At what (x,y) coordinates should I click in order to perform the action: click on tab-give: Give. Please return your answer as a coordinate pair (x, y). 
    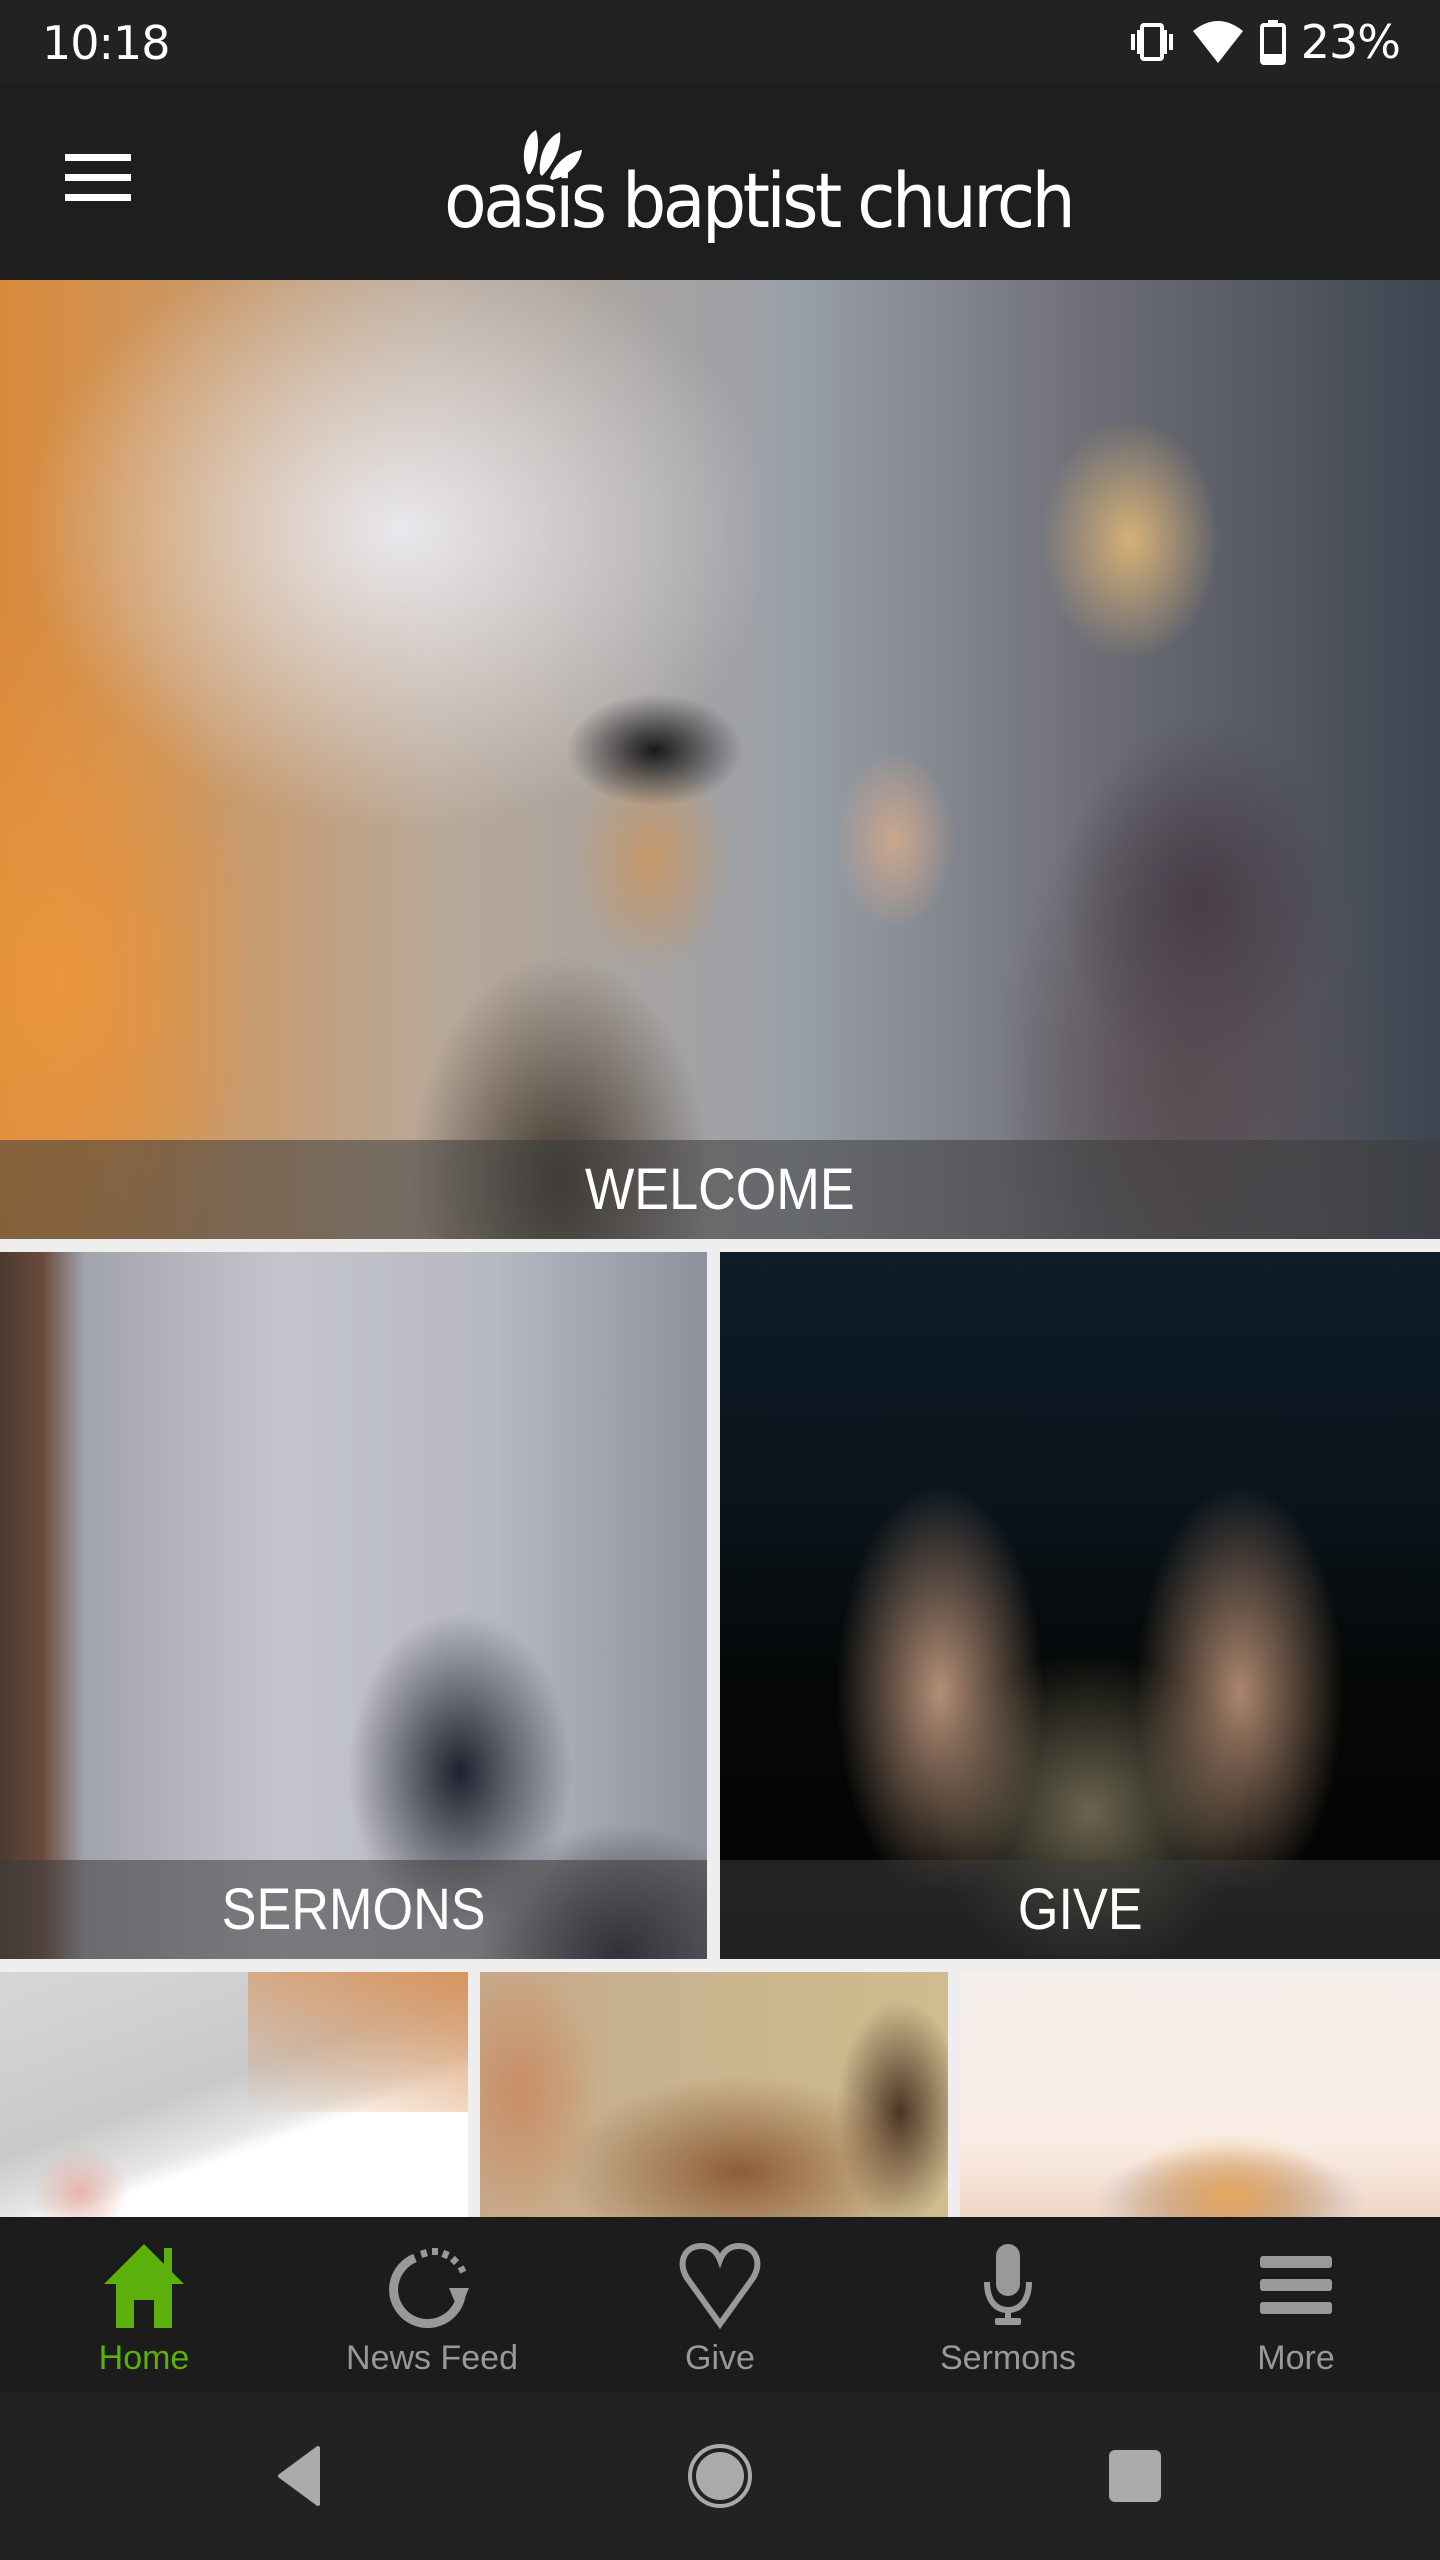
    Looking at the image, I should click on (720, 2304).